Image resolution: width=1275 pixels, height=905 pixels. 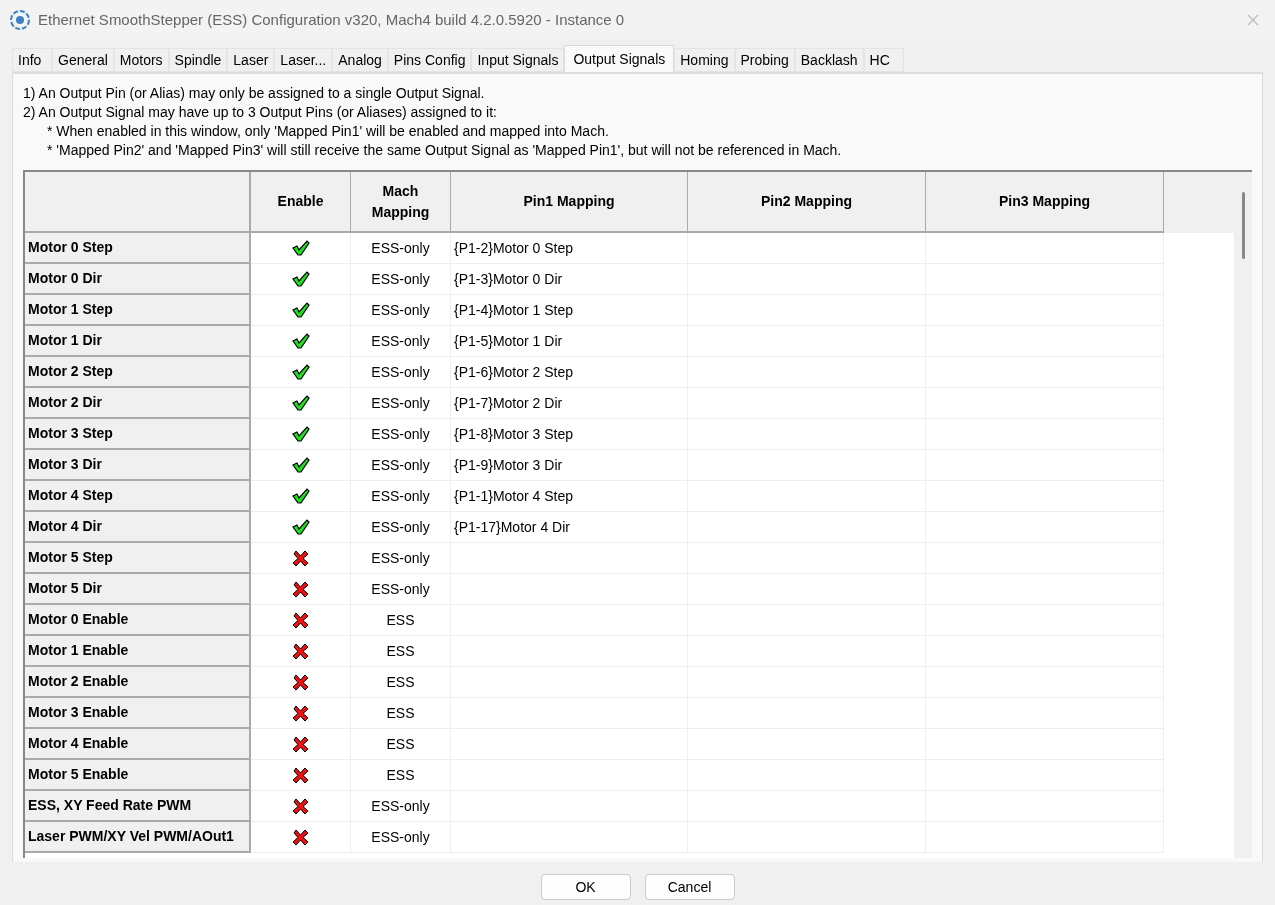 What do you see at coordinates (20, 20) in the screenshot?
I see `app-logo-icon` at bounding box center [20, 20].